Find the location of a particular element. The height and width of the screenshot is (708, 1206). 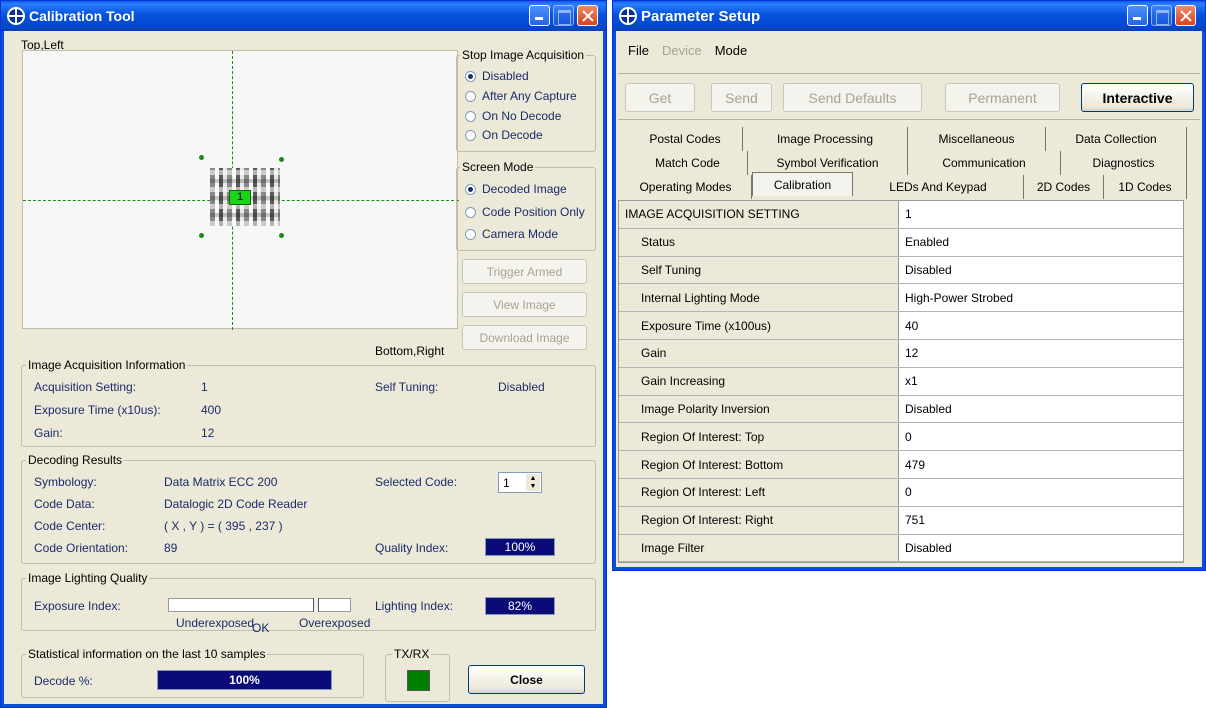

param-key: Self Tuning is located at coordinates (759, 270).